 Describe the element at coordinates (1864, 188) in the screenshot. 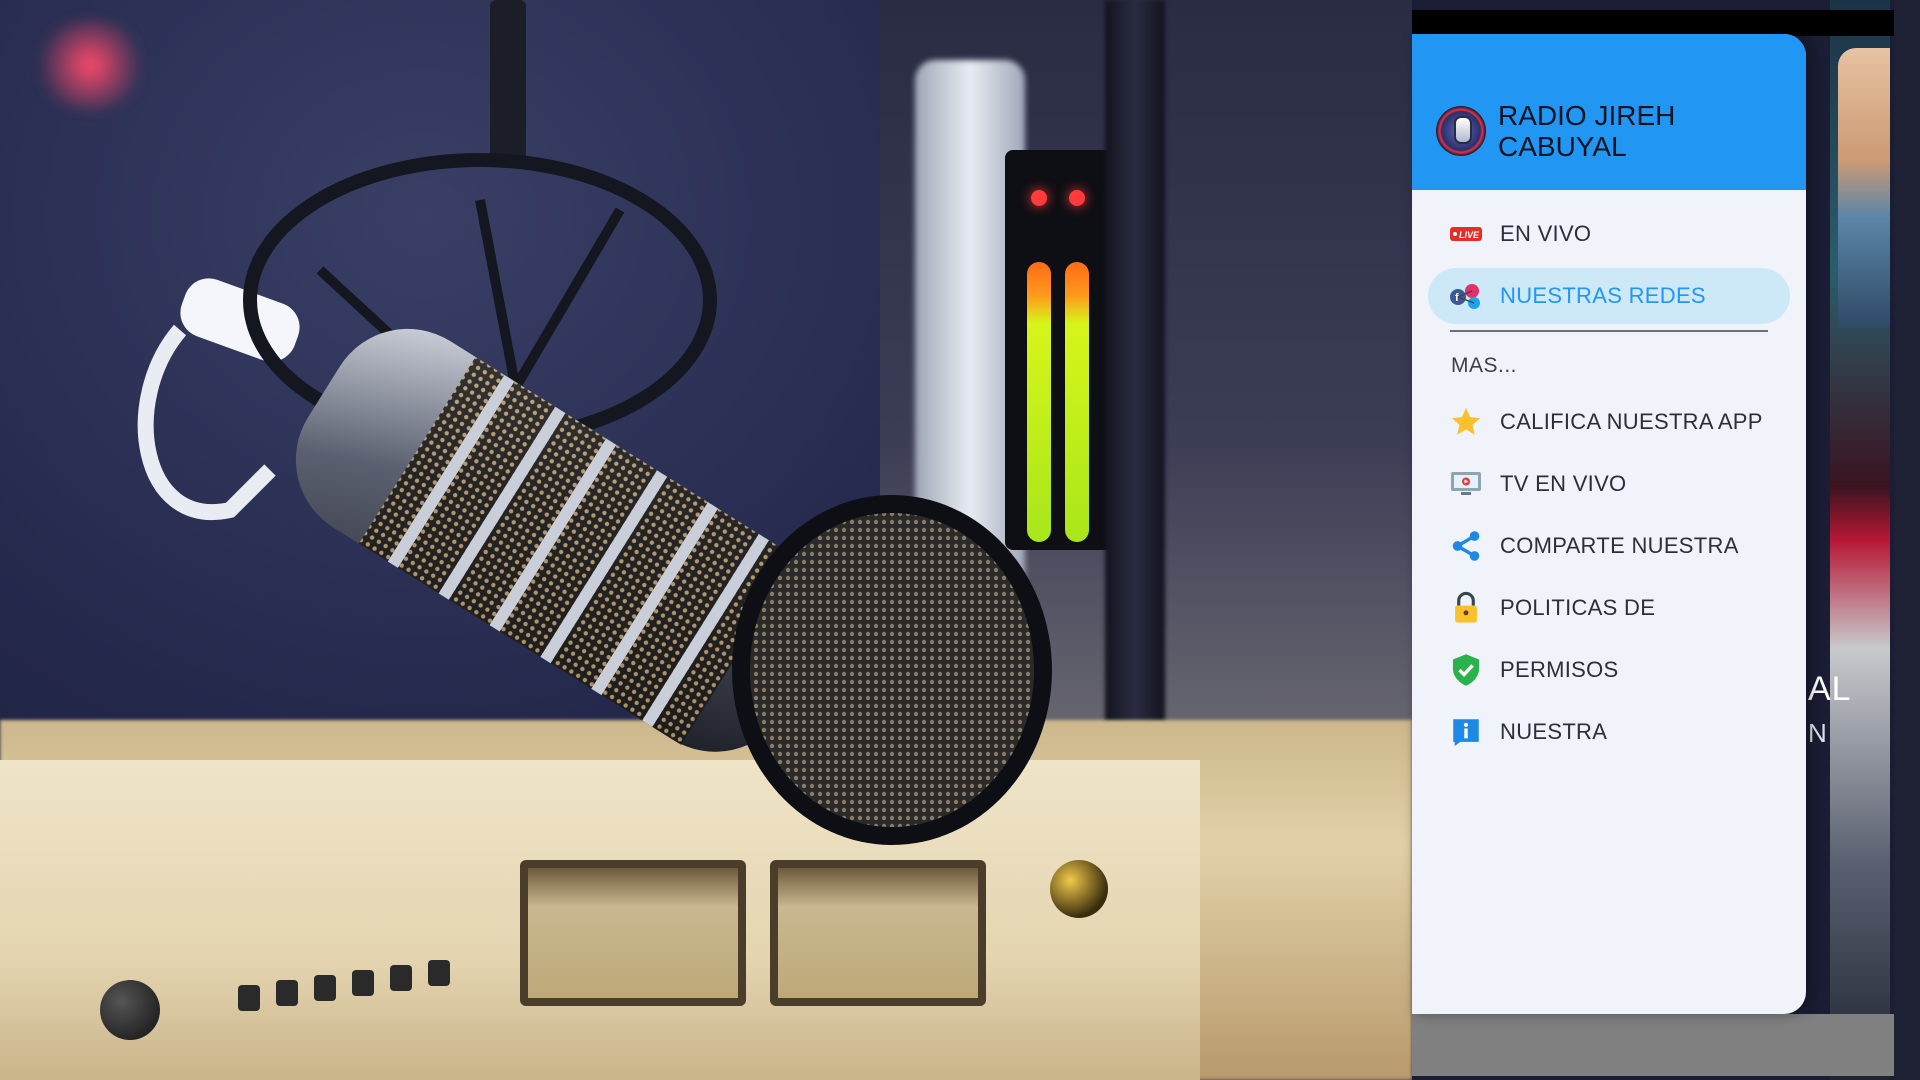

I see `background-app-image` at that location.